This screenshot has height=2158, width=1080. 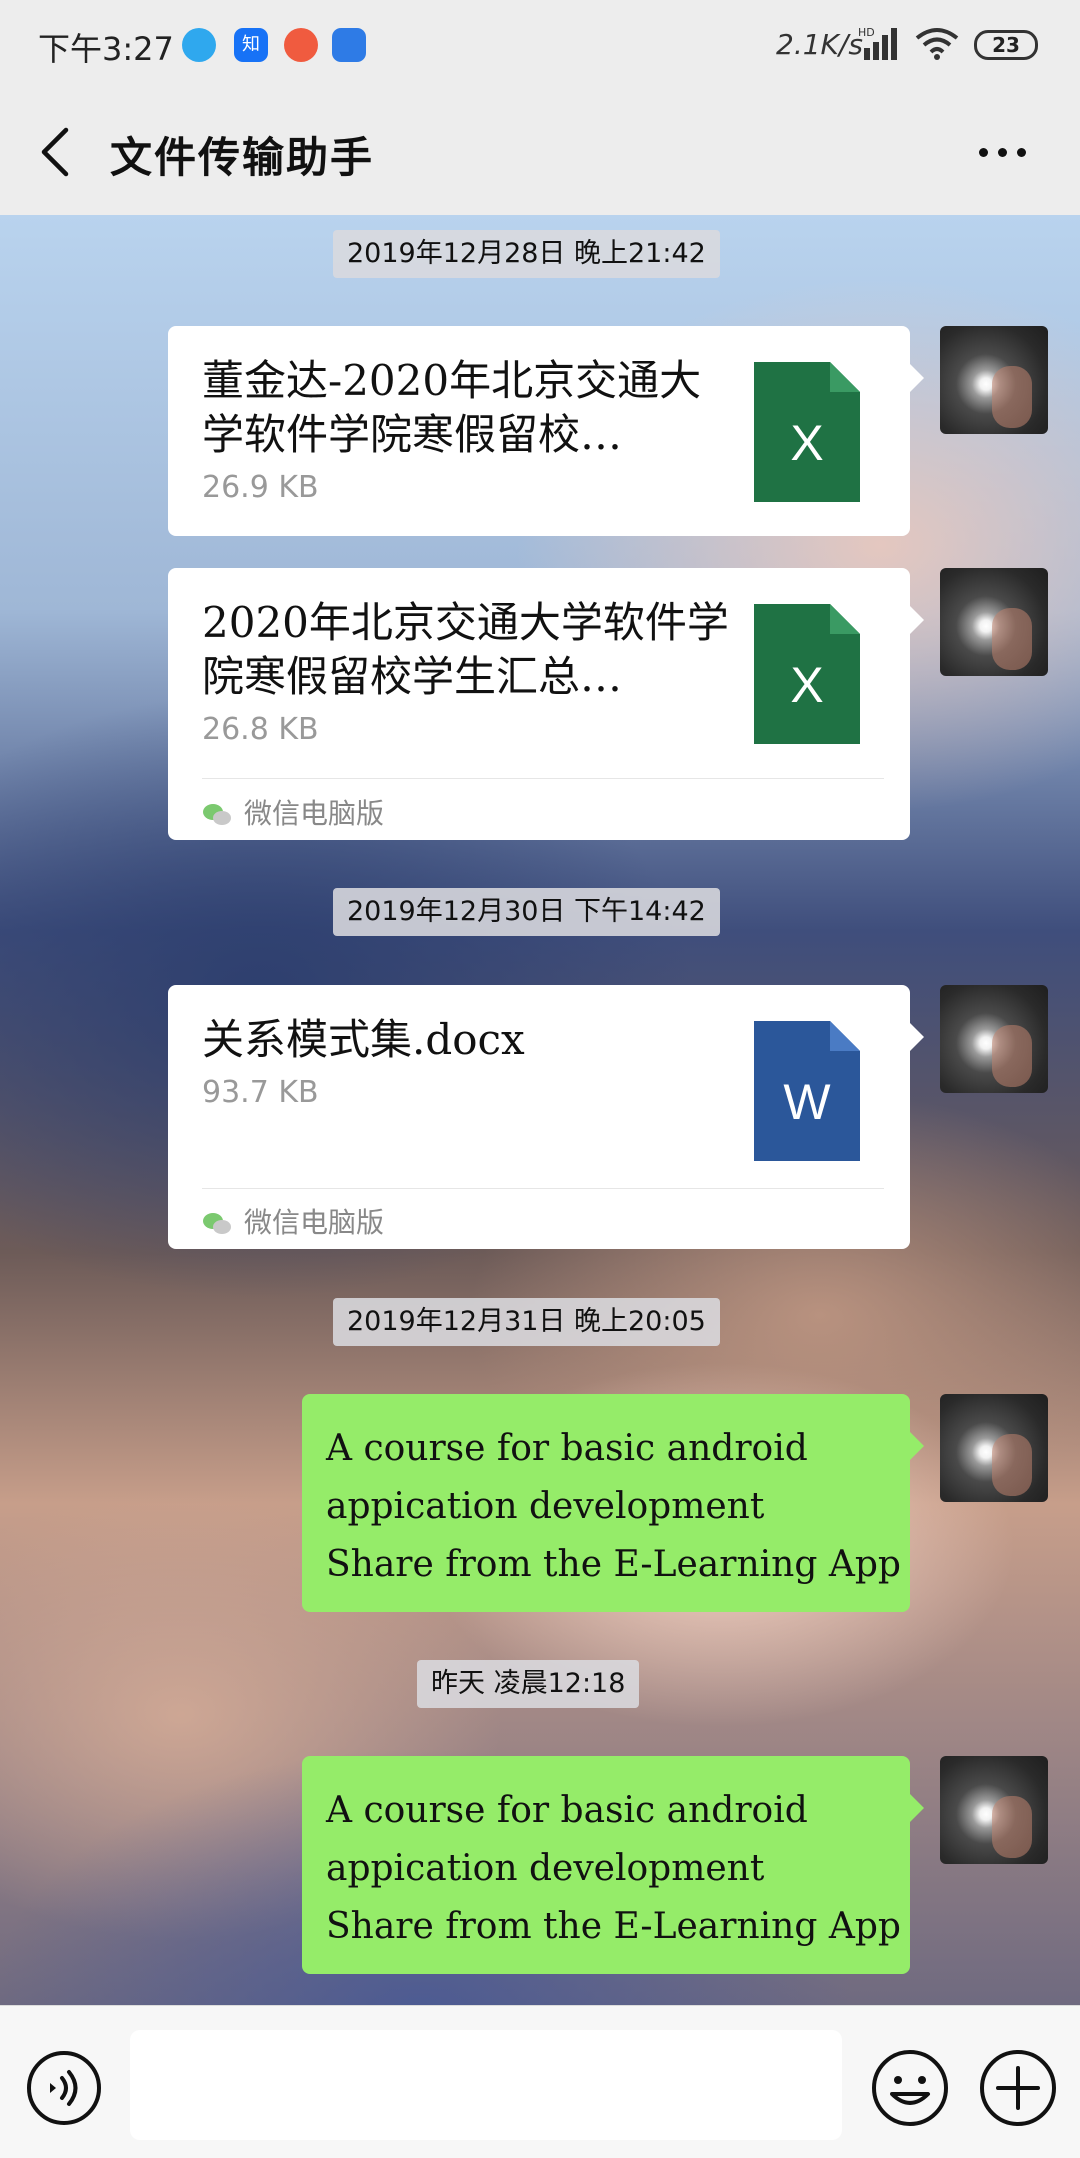 What do you see at coordinates (301, 45) in the screenshot?
I see `orange-app-icon` at bounding box center [301, 45].